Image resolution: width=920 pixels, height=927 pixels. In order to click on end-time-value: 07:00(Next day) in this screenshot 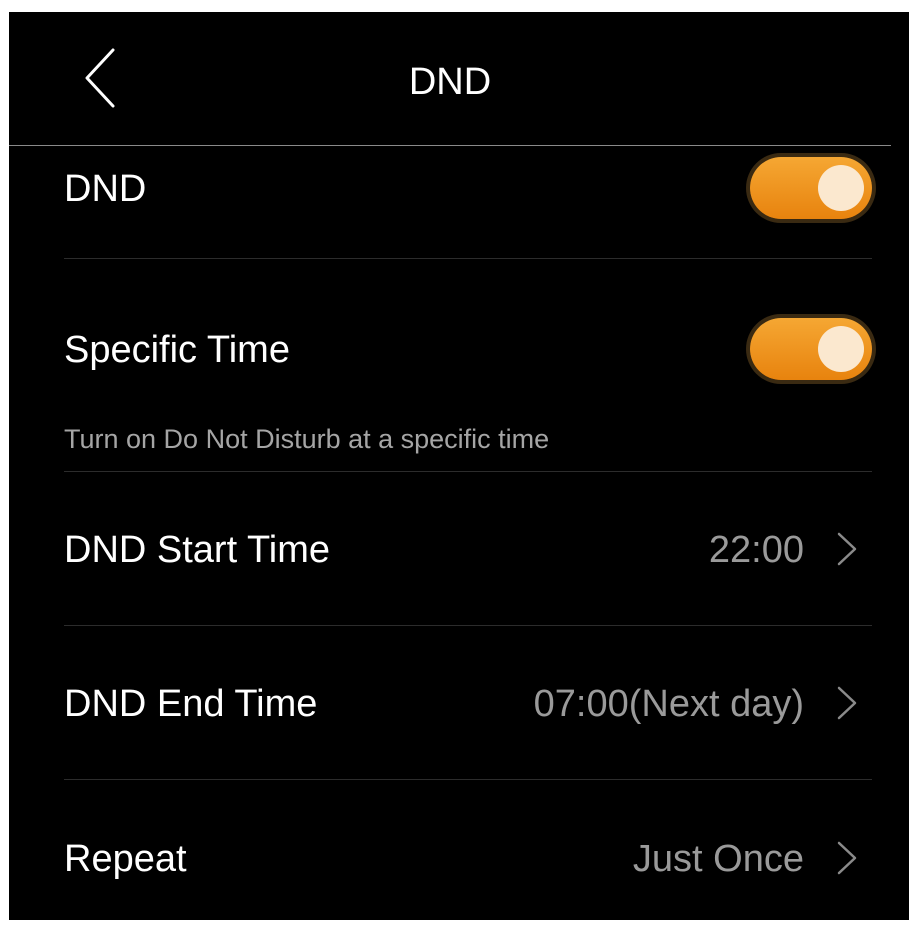, I will do `click(668, 704)`.